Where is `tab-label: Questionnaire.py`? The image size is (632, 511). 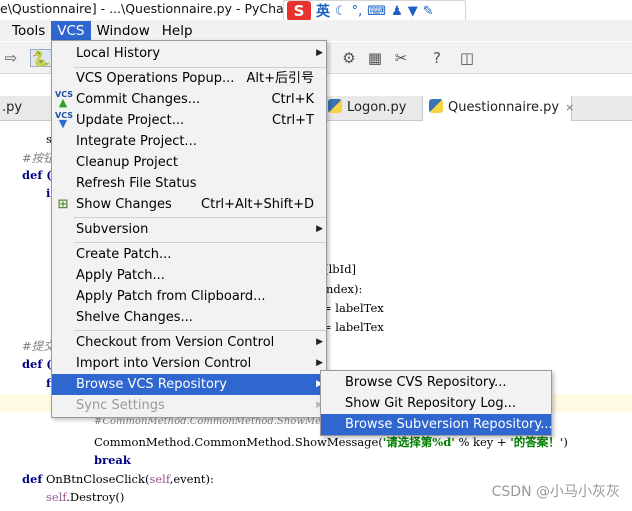 tab-label: Questionnaire.py is located at coordinates (504, 107).